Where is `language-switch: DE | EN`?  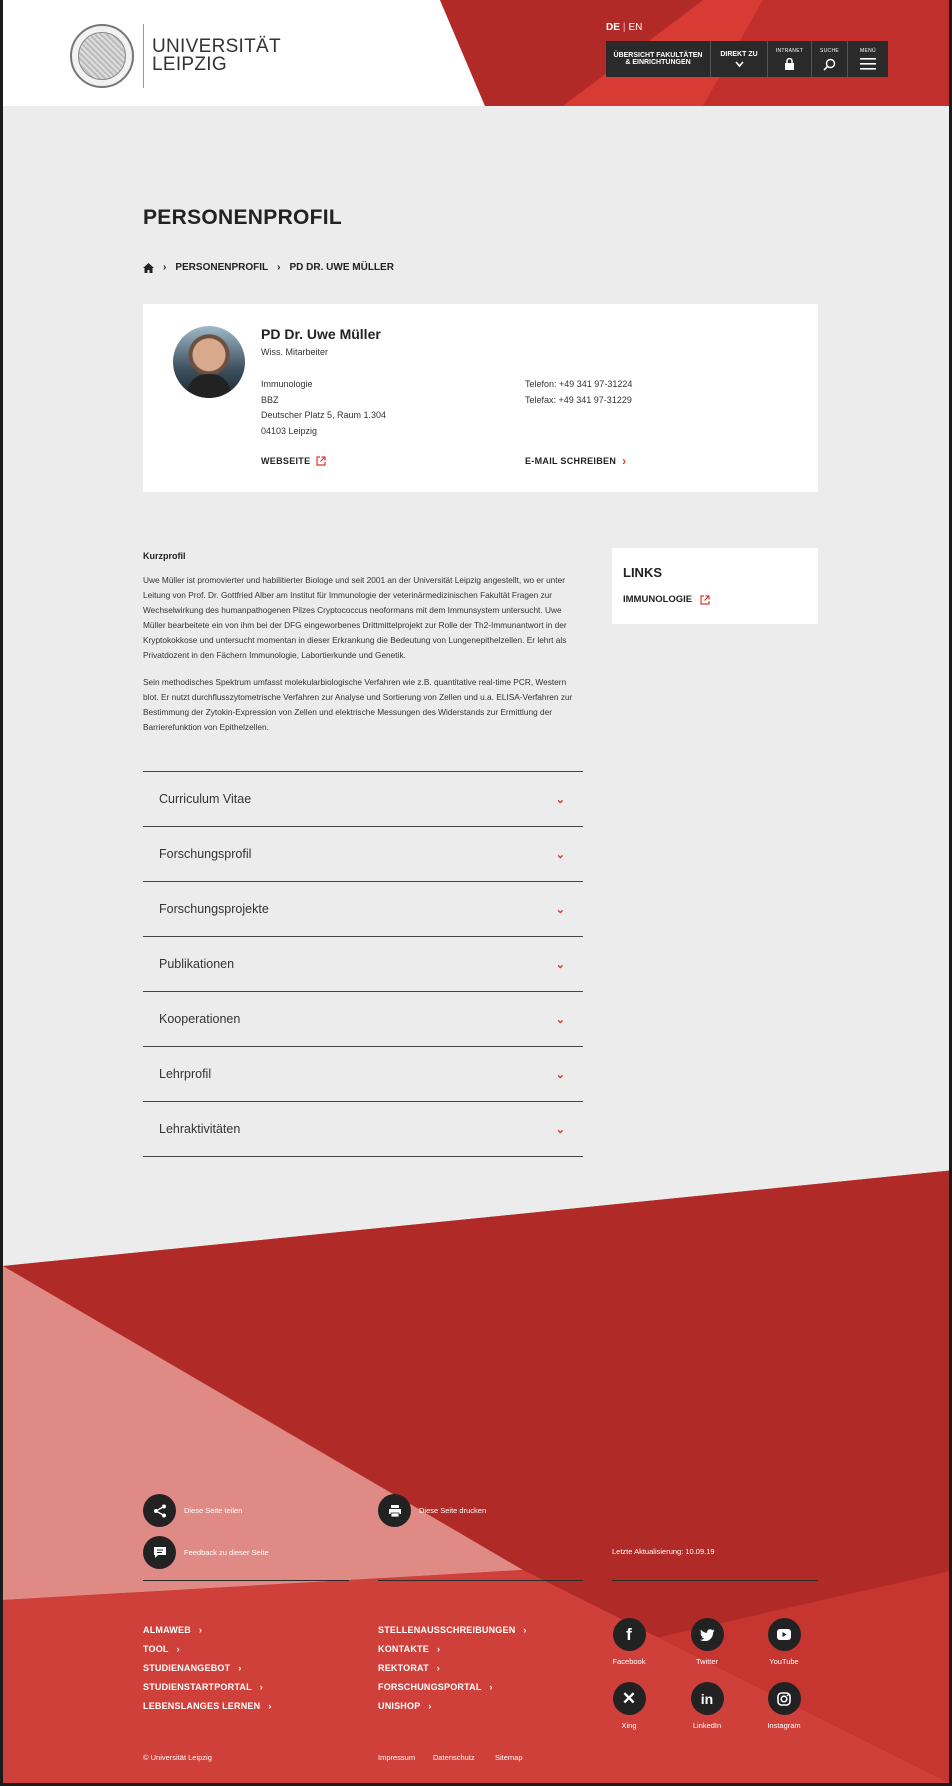 language-switch: DE | EN is located at coordinates (624, 27).